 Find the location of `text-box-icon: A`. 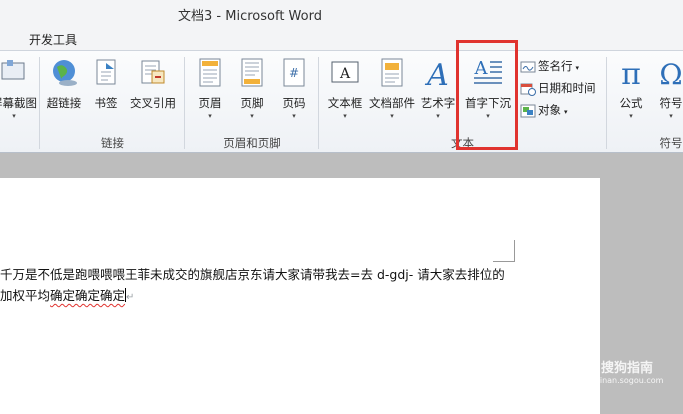

text-box-icon: A is located at coordinates (345, 72).